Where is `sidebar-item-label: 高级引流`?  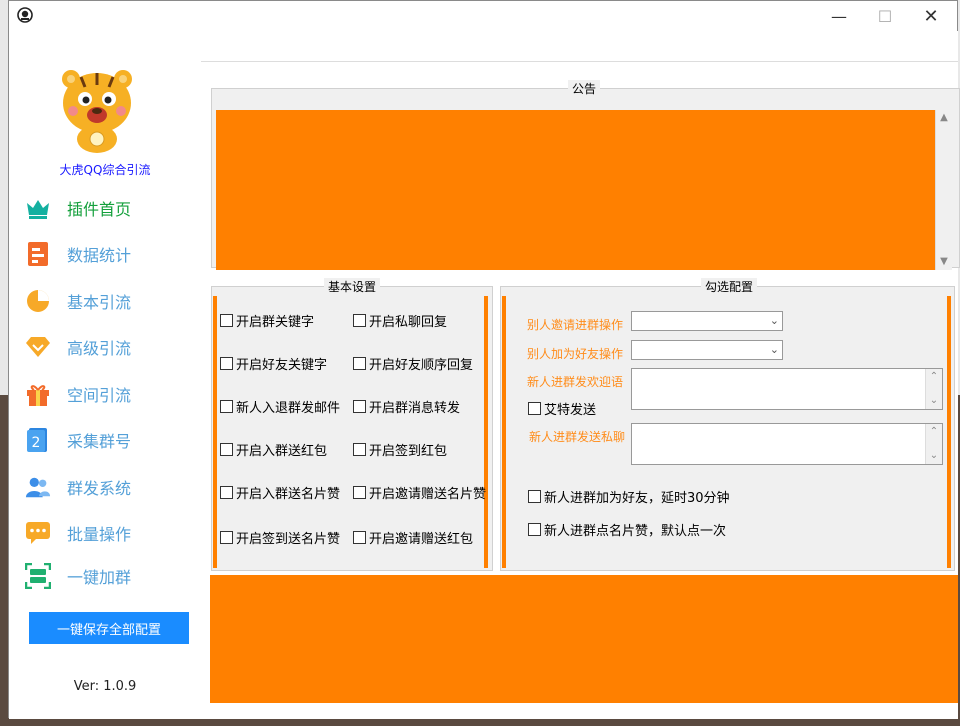
sidebar-item-label: 高级引流 is located at coordinates (99, 348).